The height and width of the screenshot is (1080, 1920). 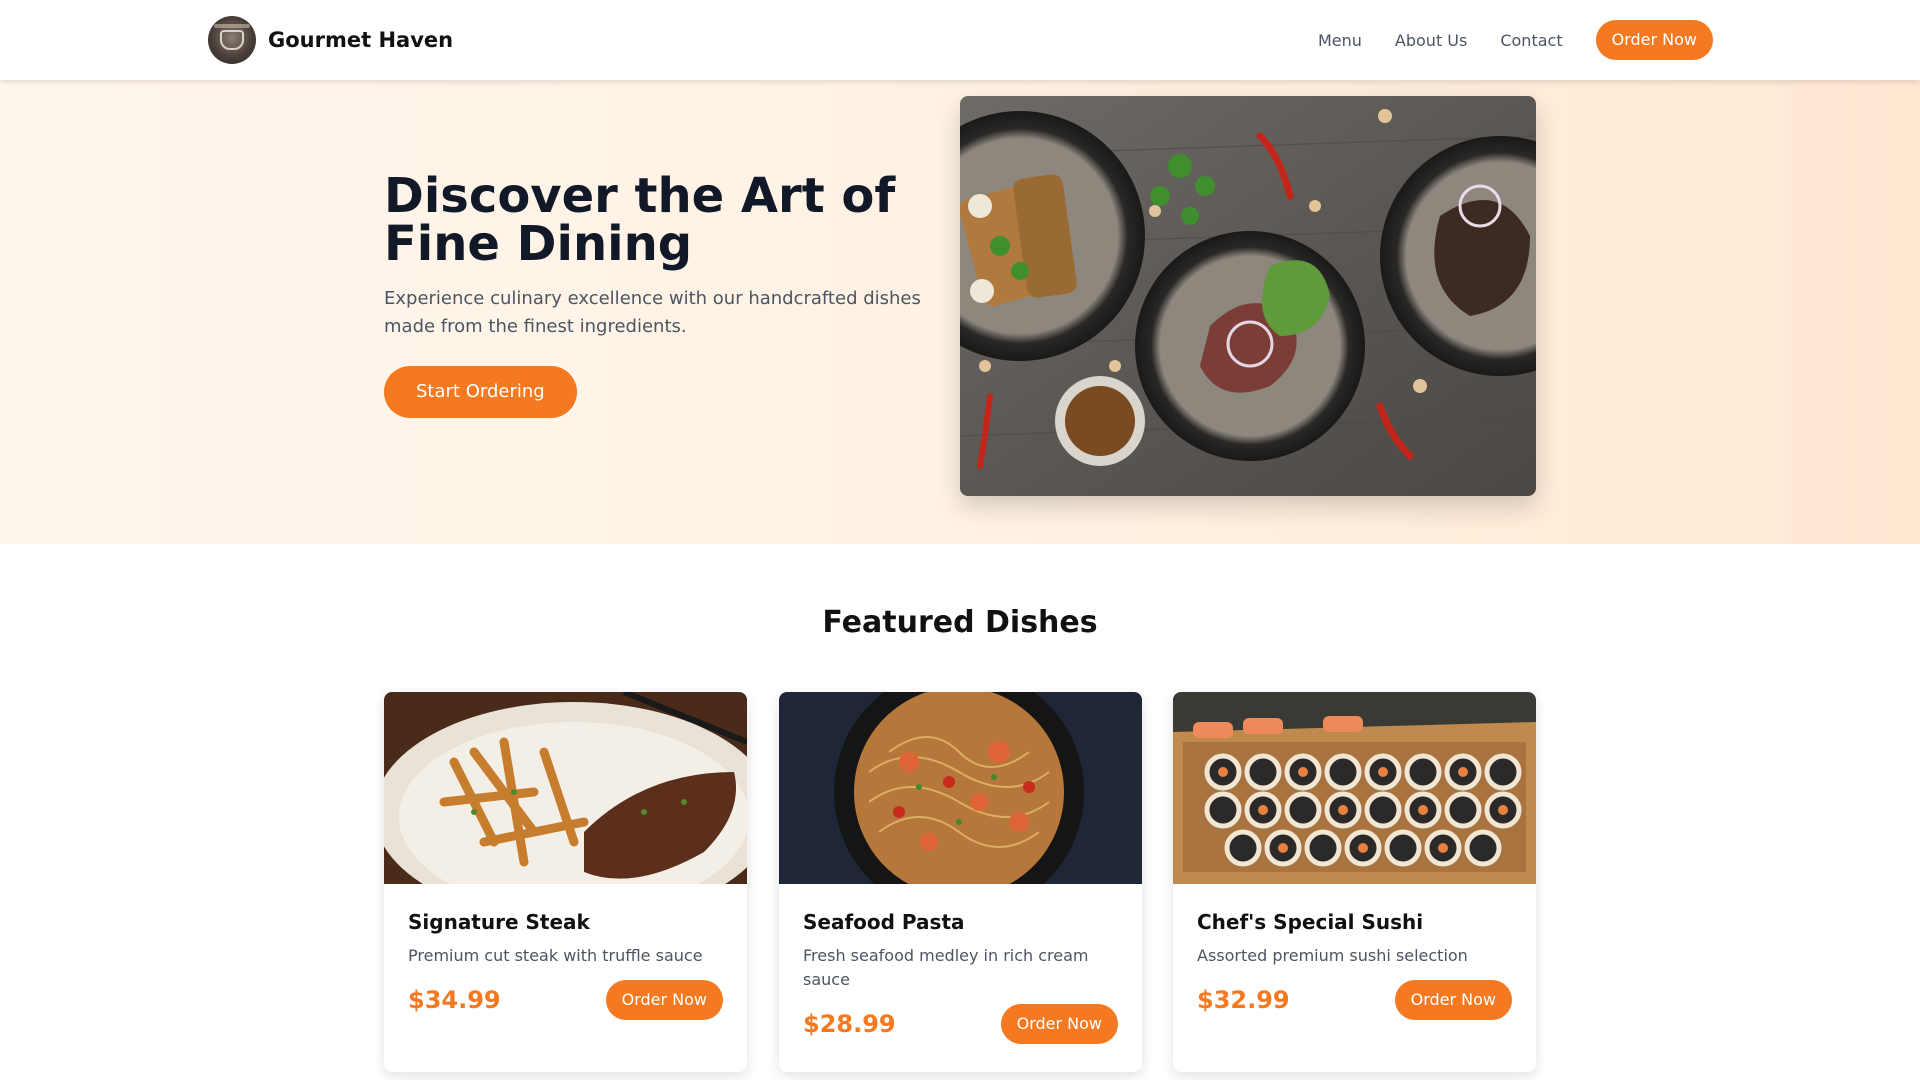 What do you see at coordinates (480, 392) in the screenshot?
I see `start-ordering-button: Start Ordering` at bounding box center [480, 392].